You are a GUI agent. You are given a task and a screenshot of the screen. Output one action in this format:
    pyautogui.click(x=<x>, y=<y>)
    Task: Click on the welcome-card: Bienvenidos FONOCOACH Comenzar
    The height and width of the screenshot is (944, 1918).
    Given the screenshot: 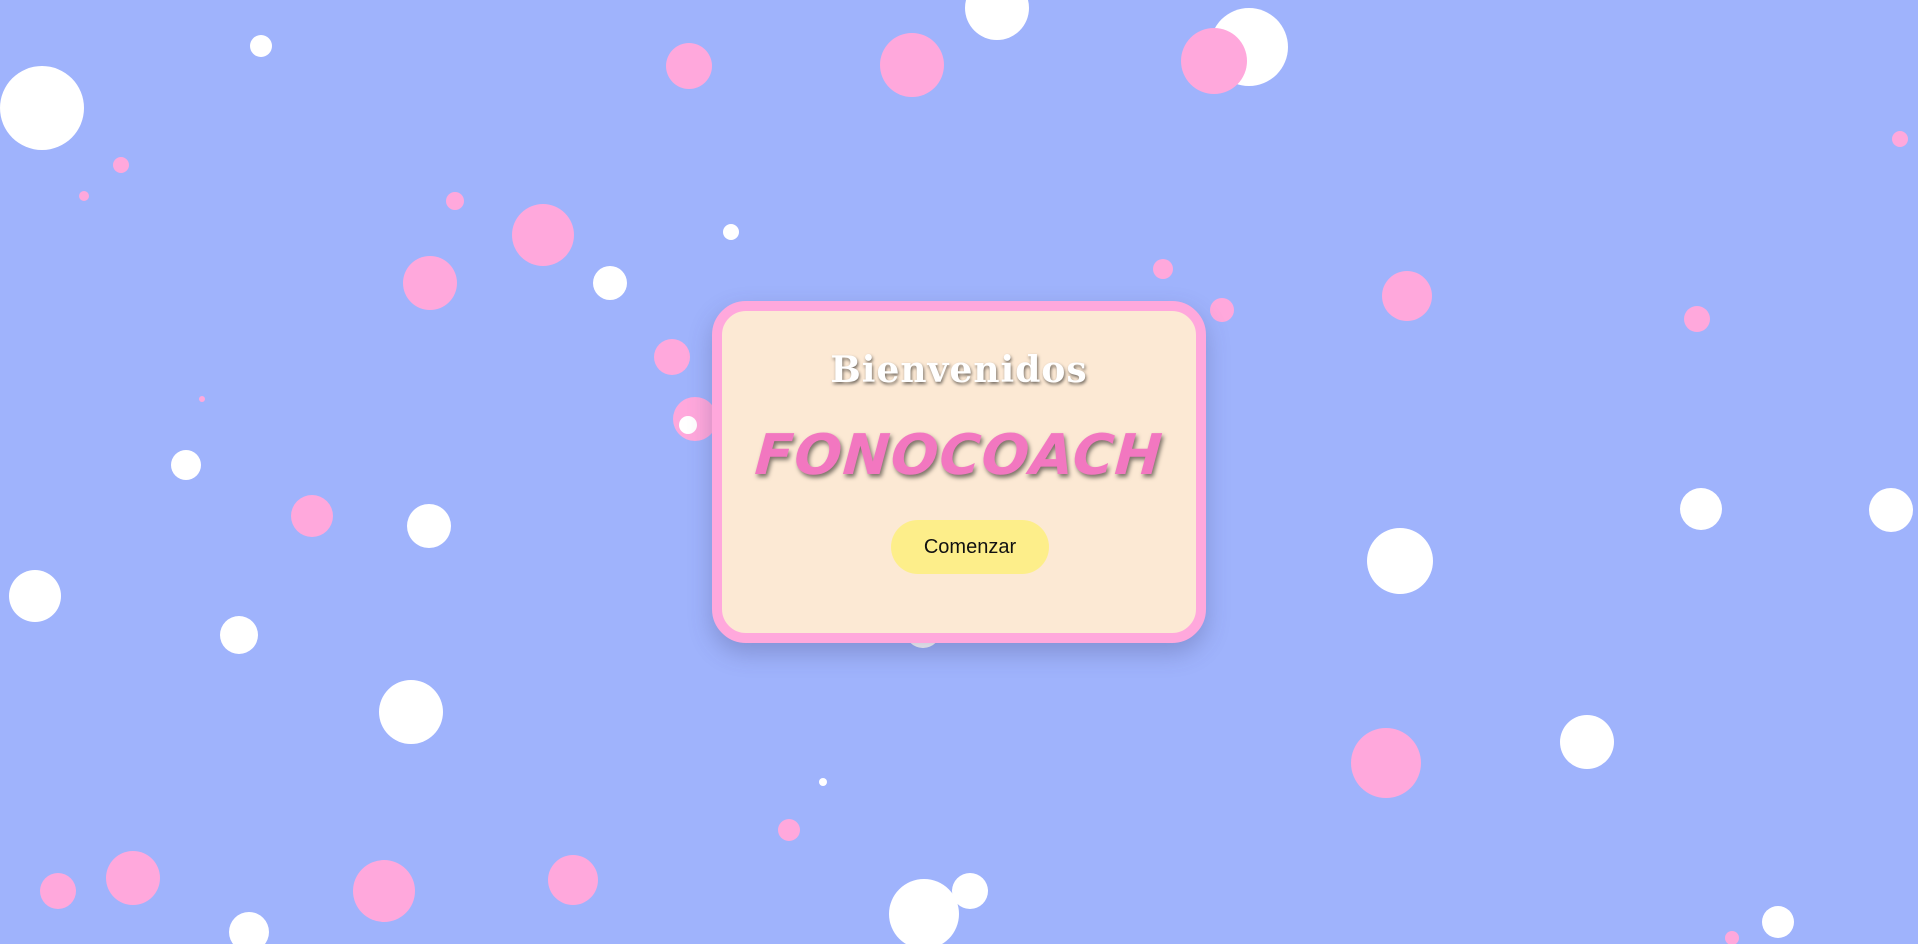 What is the action you would take?
    pyautogui.click(x=959, y=472)
    